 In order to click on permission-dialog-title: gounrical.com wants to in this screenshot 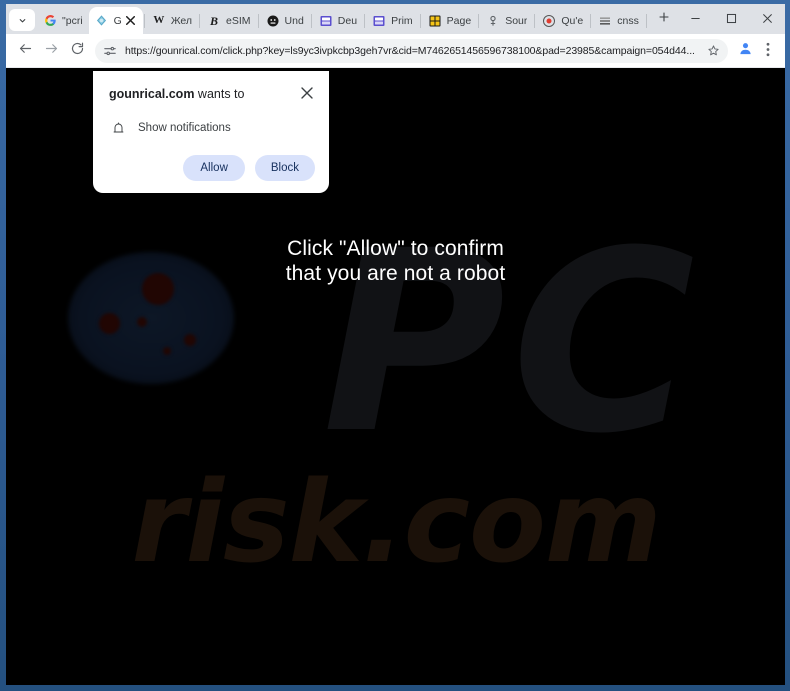, I will do `click(176, 93)`.